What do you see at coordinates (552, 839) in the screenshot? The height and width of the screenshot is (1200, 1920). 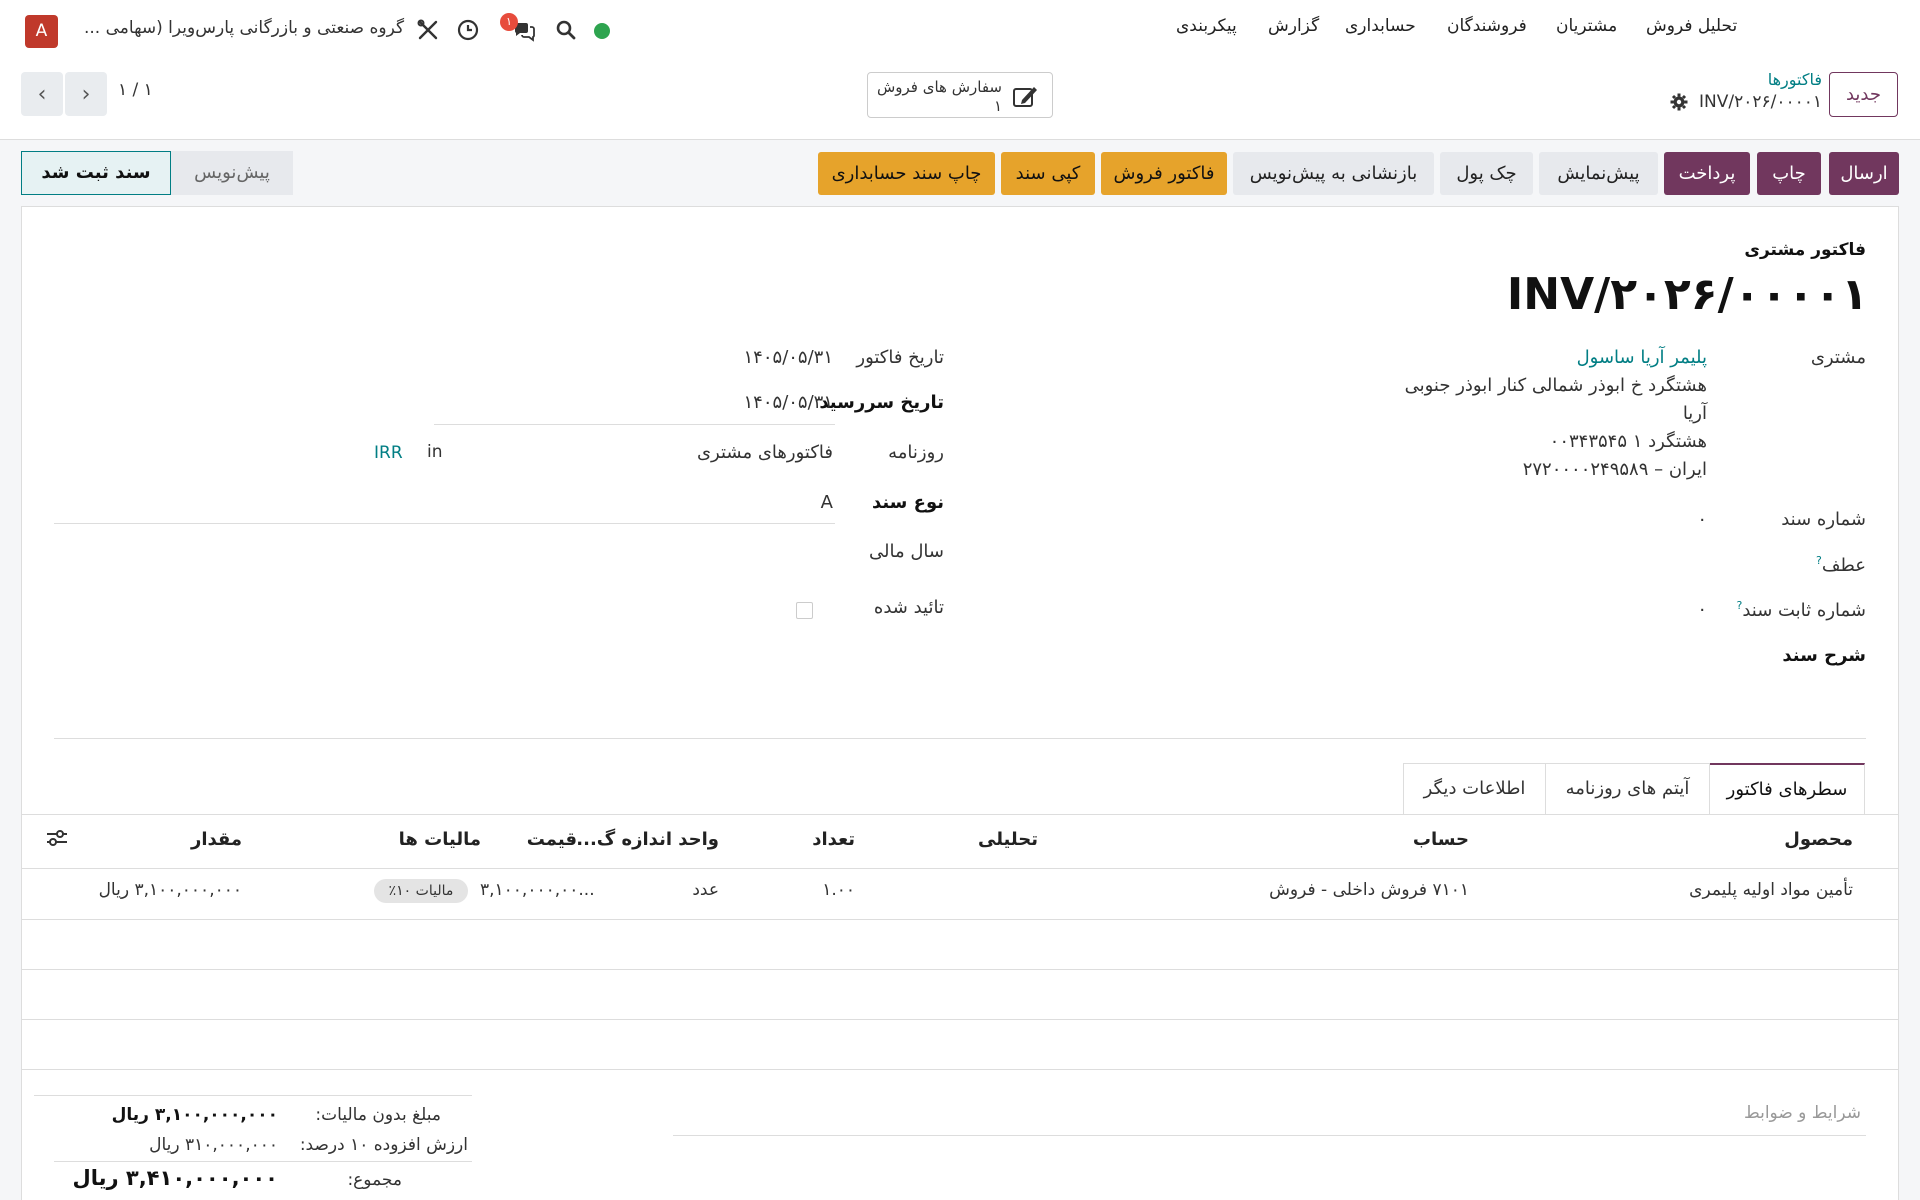 I see `column-price: قیمت` at bounding box center [552, 839].